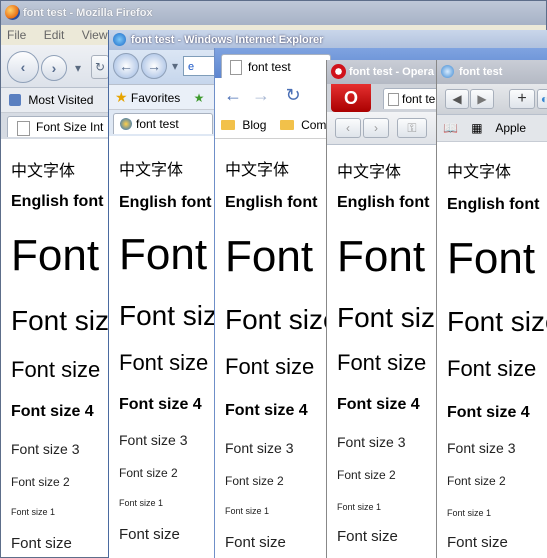 Image resolution: width=547 pixels, height=558 pixels. Describe the element at coordinates (175, 66) in the screenshot. I see `ie-dropdown-button: ▾` at that location.